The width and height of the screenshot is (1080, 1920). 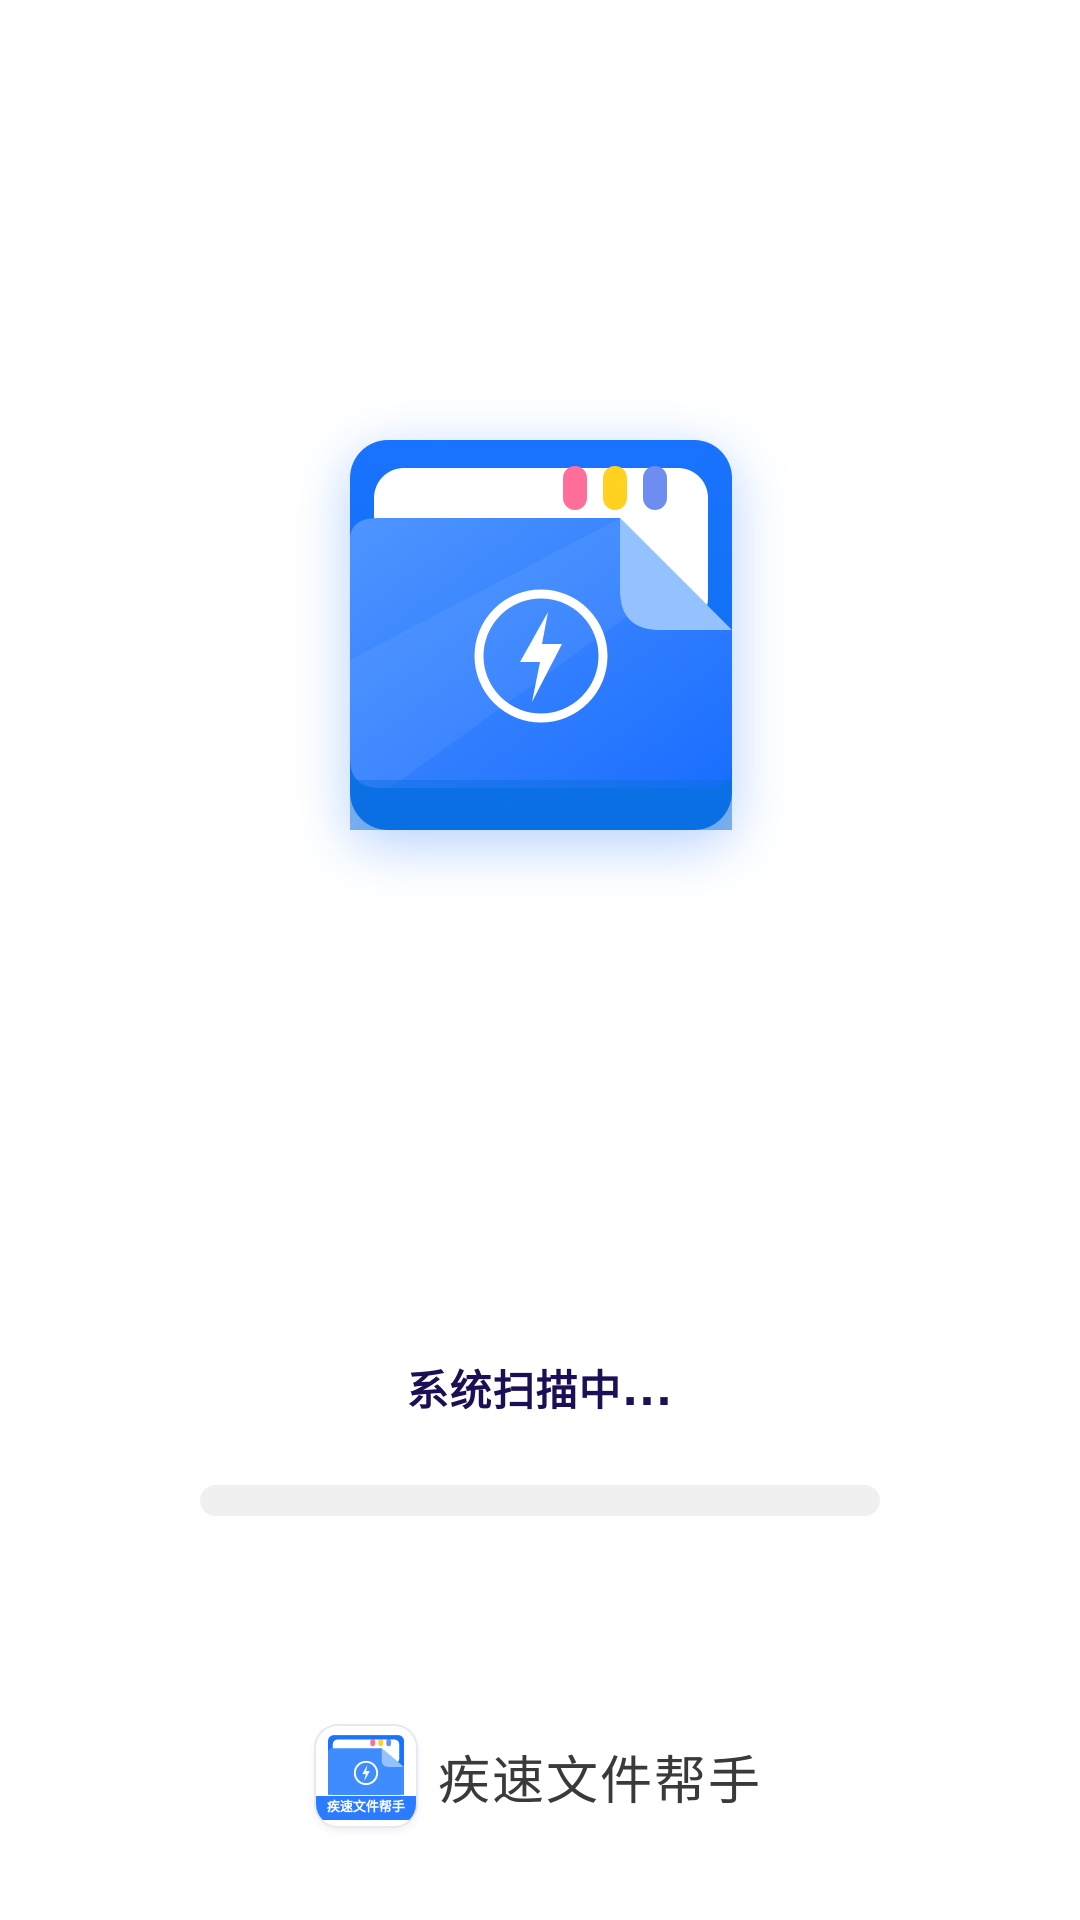 I want to click on brand-app-icon: 疾速文件帮手, so click(x=366, y=1776).